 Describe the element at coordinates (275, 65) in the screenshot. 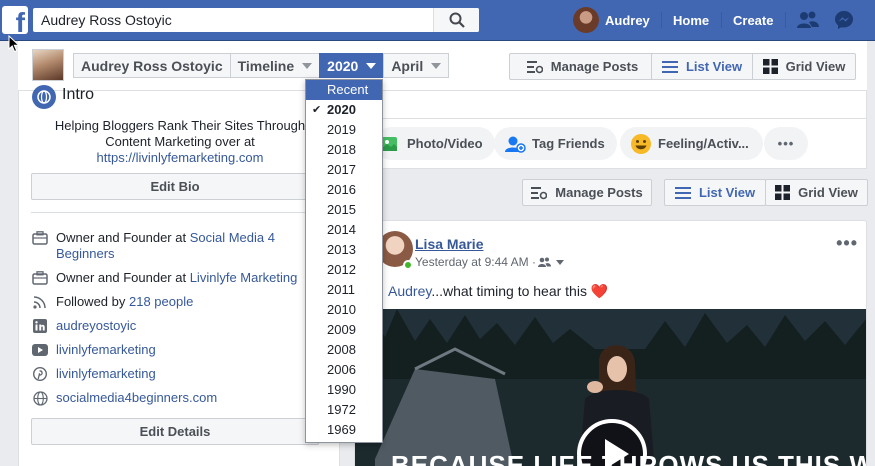

I see `crumb-timeline: Timeline` at that location.